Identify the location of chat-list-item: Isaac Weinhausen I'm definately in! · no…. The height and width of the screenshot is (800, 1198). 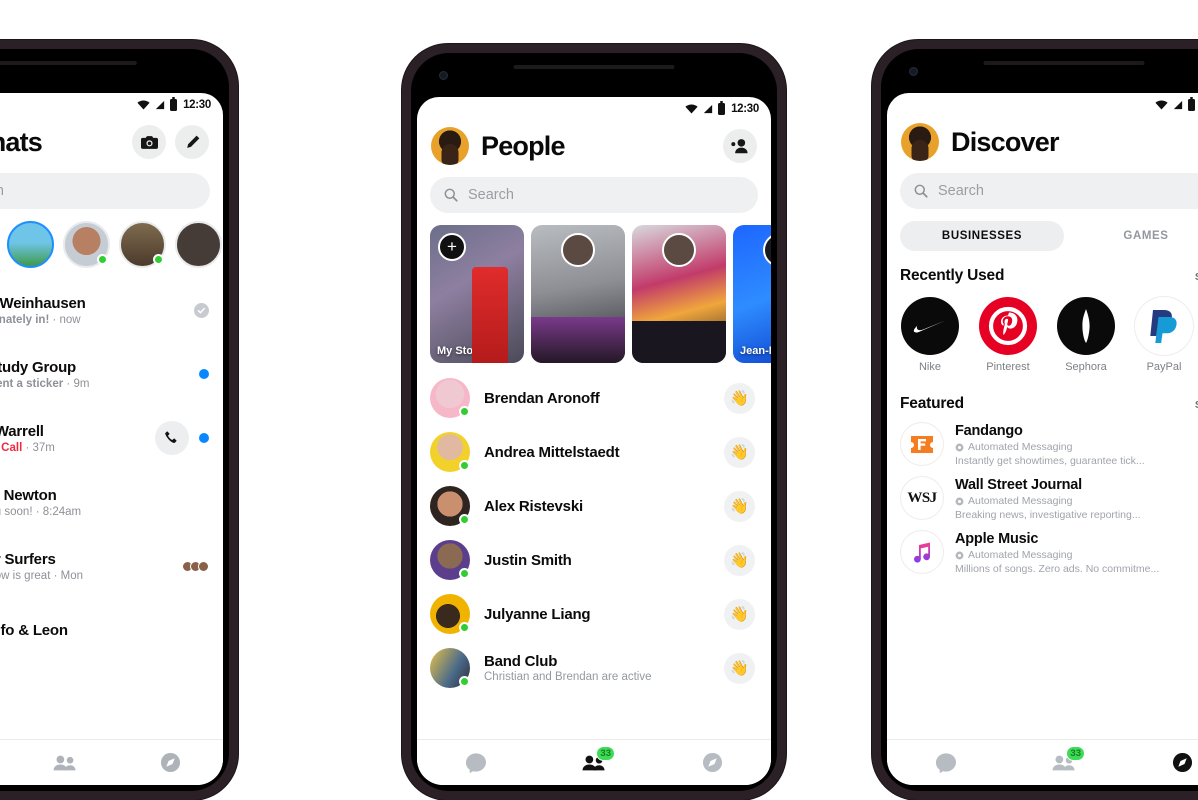
(111, 310).